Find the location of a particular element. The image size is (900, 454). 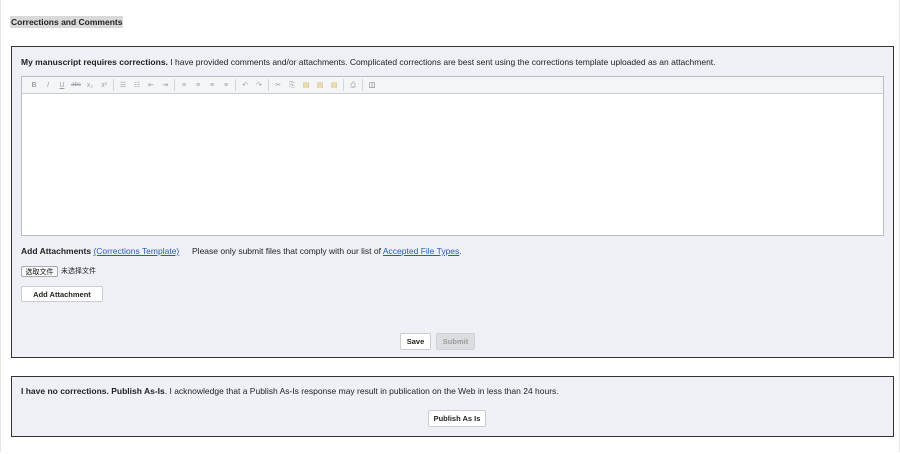

strikethrough-icon: abc is located at coordinates (76, 85).